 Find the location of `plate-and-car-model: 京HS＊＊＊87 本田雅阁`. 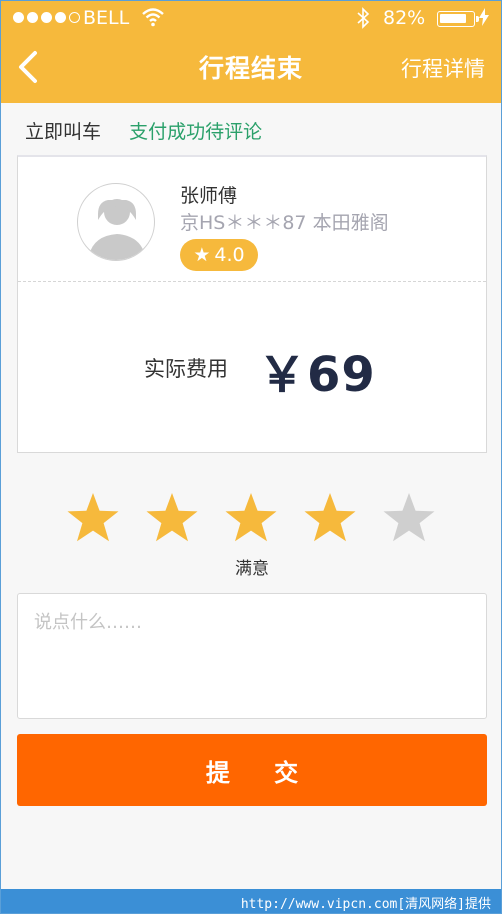

plate-and-car-model: 京HS＊＊＊87 本田雅阁 is located at coordinates (284, 223).